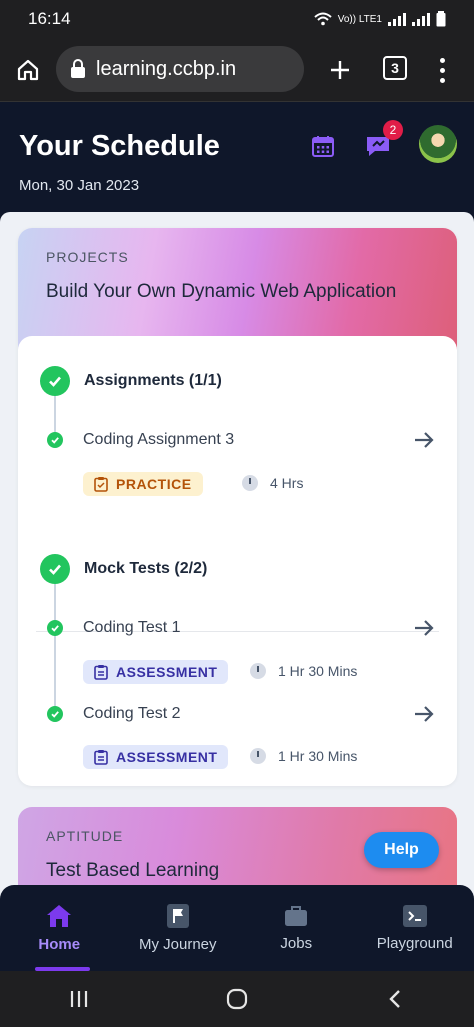 This screenshot has width=474, height=1027. What do you see at coordinates (393, 130) in the screenshot?
I see `notification-badge: 2` at bounding box center [393, 130].